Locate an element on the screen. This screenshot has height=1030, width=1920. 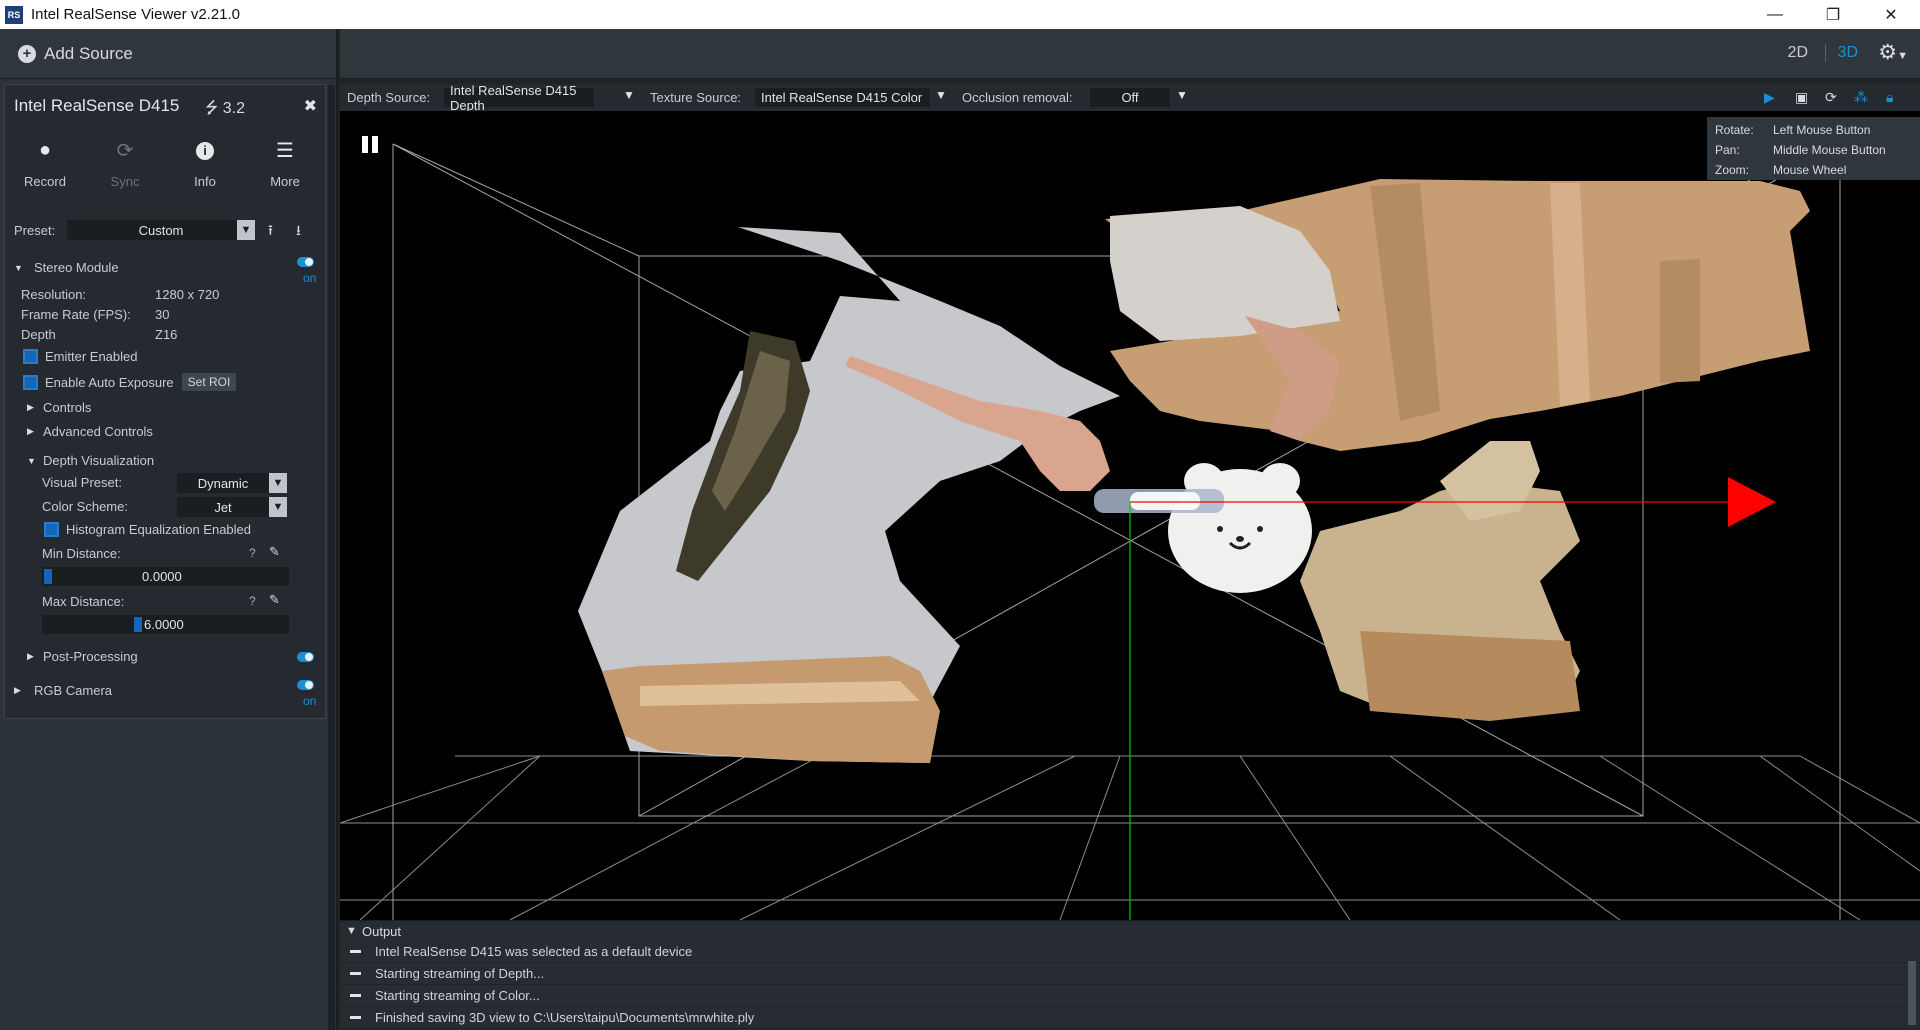
depth-source-dropdown: Intel RealSense D415 Depth is located at coordinates (519, 98).